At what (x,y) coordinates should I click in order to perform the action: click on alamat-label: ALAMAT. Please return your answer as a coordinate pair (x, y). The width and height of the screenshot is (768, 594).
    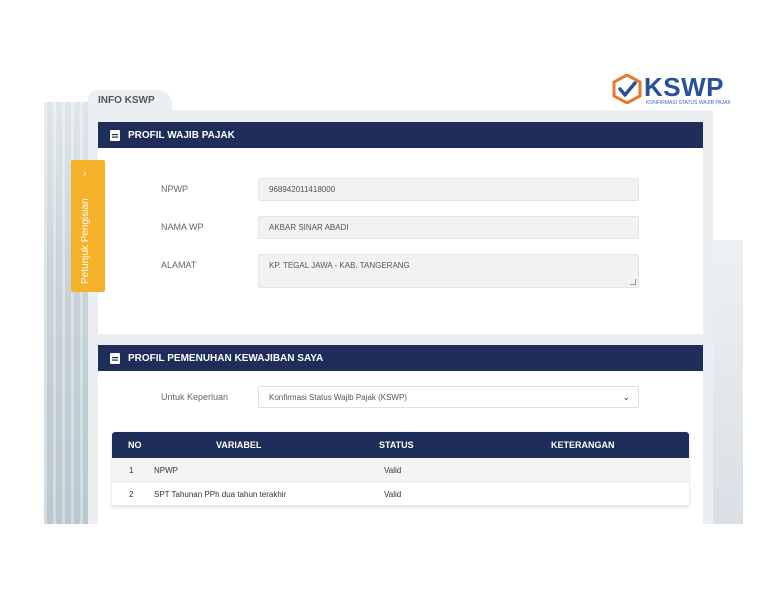
    Looking at the image, I should click on (179, 265).